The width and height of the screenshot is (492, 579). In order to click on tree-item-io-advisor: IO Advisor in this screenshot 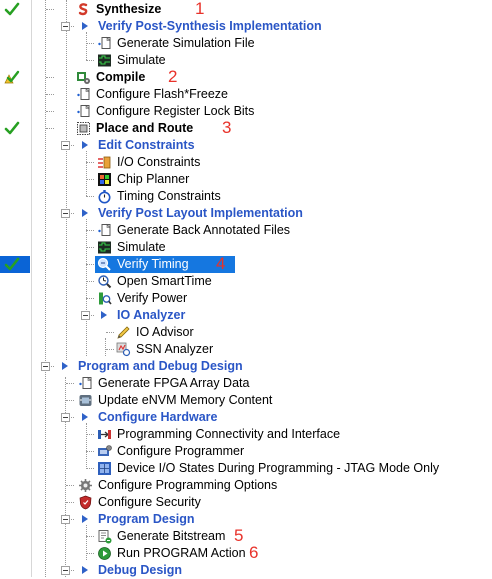, I will do `click(246, 332)`.